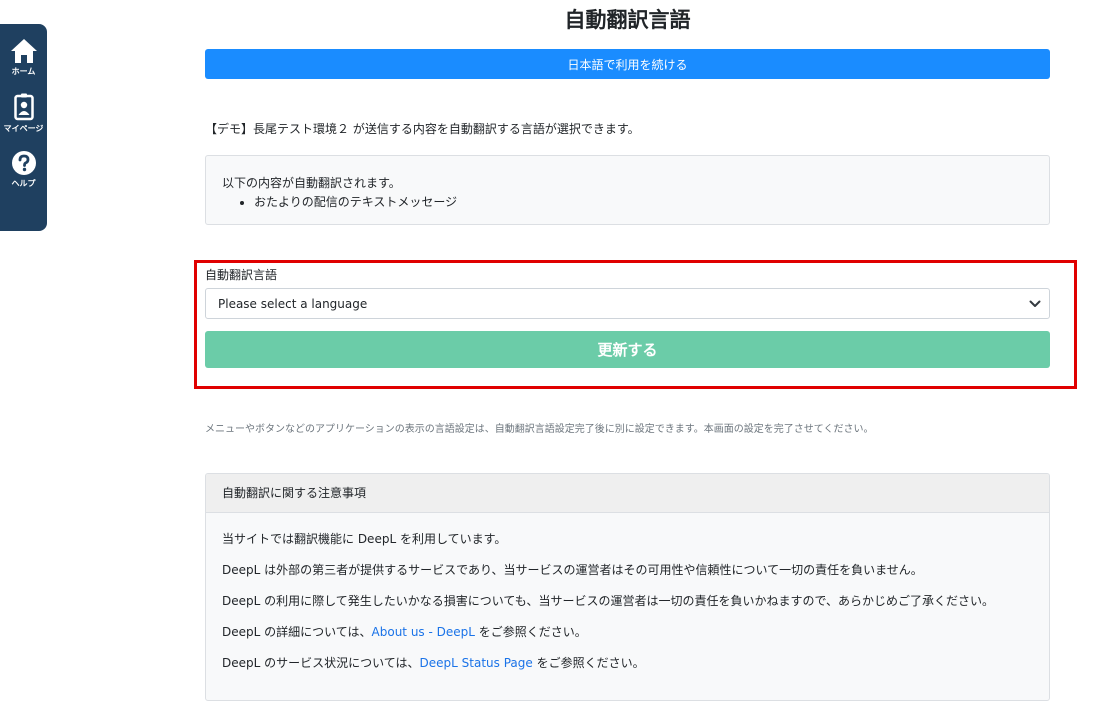  What do you see at coordinates (627, 493) in the screenshot?
I see `notice-card-title: 自動翻訳に関する注意事項` at bounding box center [627, 493].